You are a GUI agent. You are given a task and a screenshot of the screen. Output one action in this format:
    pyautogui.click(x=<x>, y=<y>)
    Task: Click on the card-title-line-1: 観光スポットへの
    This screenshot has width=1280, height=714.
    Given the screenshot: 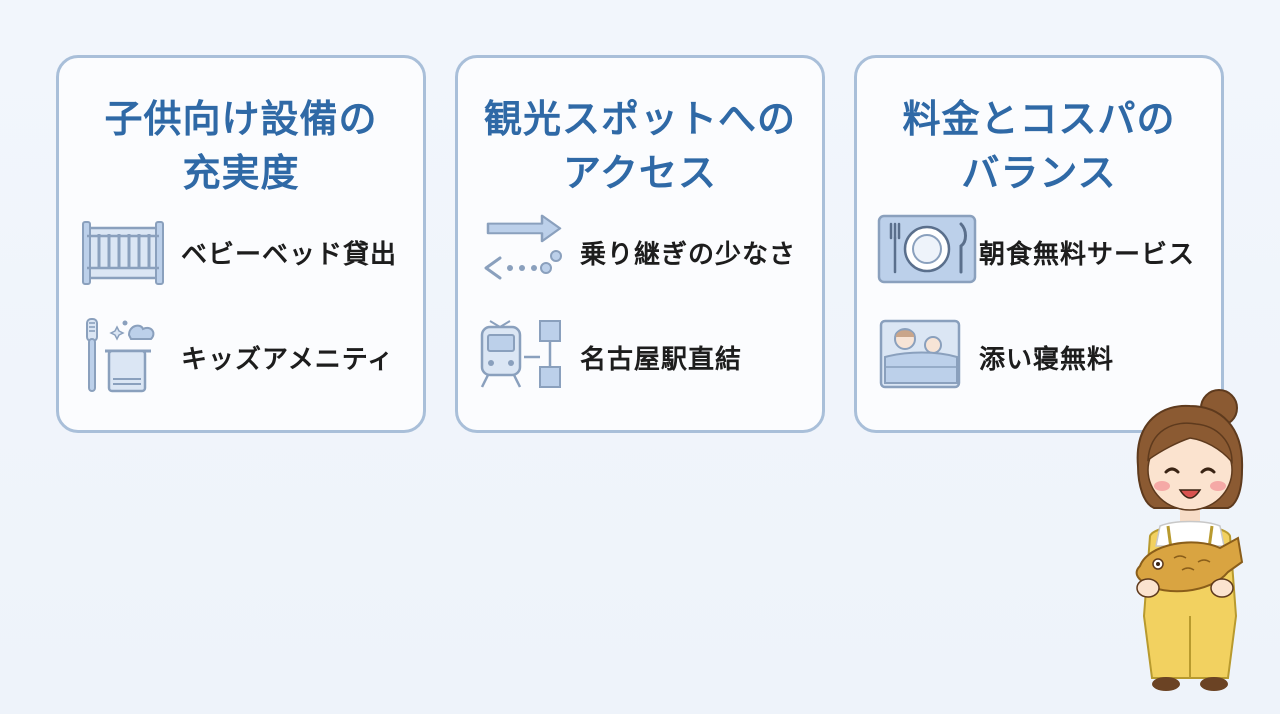 What is the action you would take?
    pyautogui.click(x=639, y=119)
    